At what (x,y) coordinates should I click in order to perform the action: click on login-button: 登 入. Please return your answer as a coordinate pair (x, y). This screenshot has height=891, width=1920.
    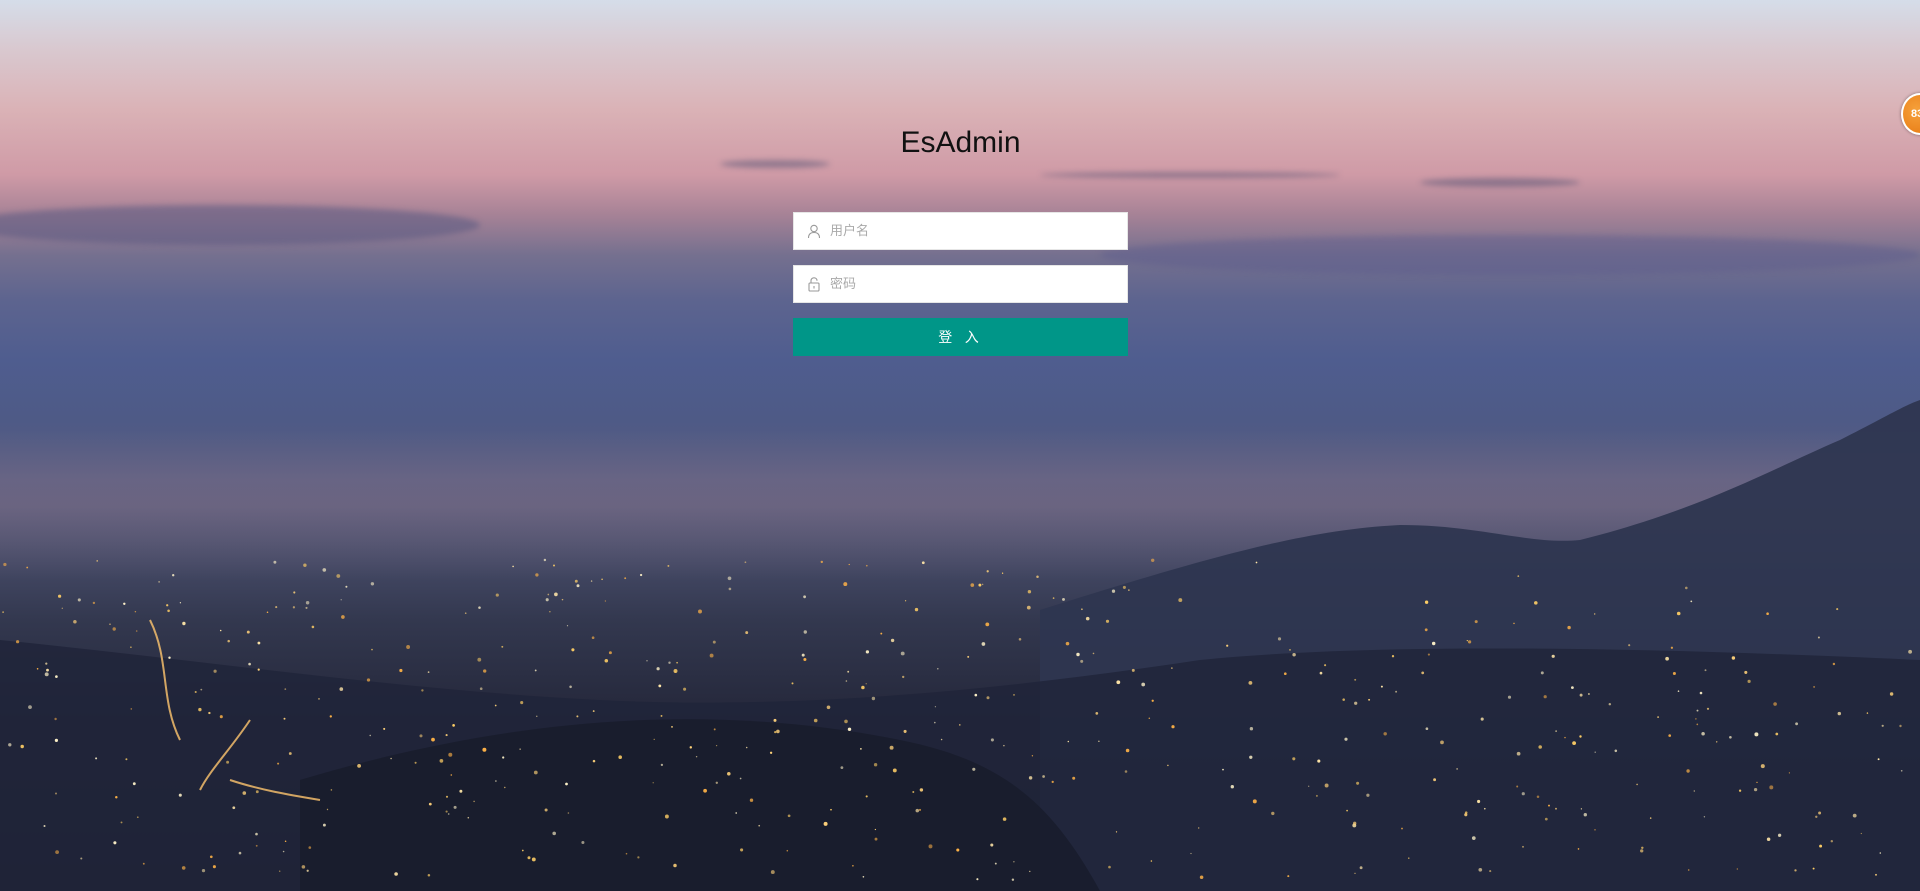
    Looking at the image, I should click on (960, 337).